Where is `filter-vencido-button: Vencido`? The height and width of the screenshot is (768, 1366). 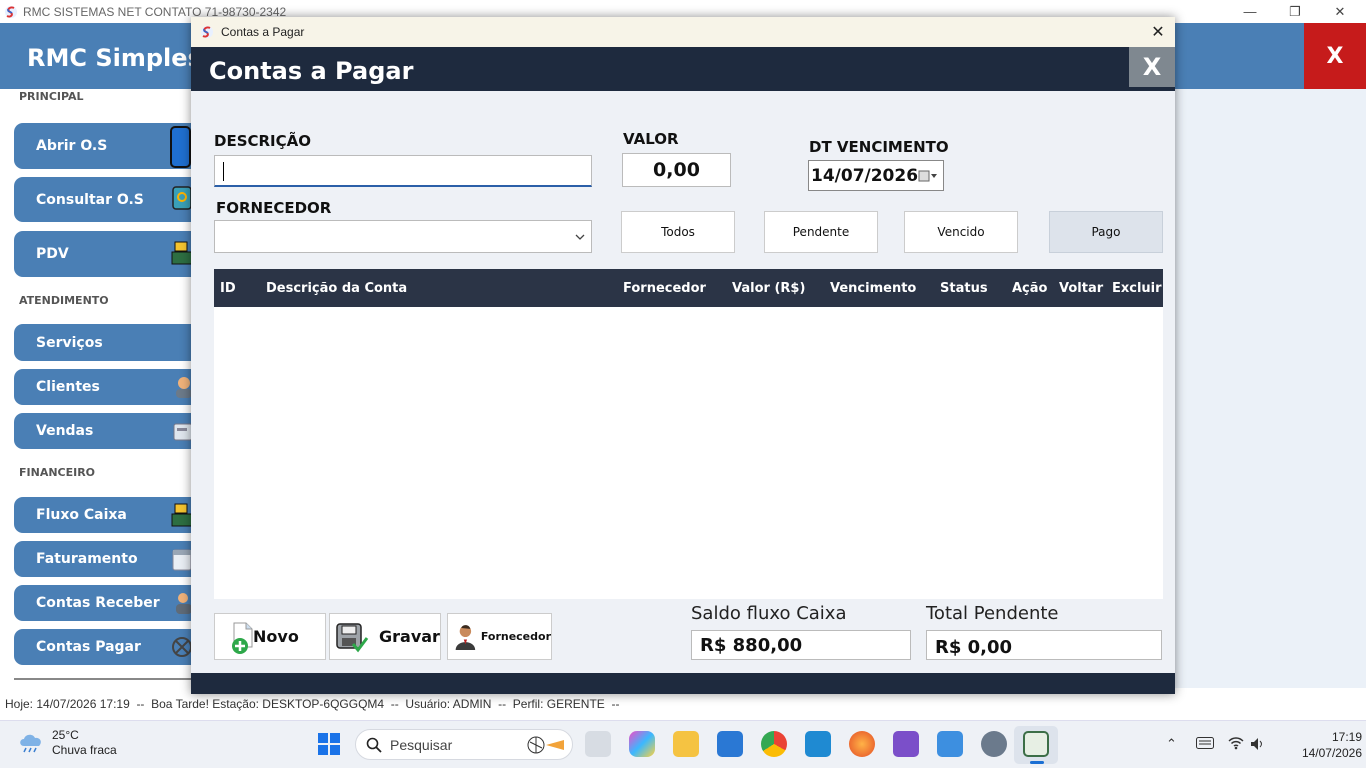
filter-vencido-button: Vencido is located at coordinates (961, 232).